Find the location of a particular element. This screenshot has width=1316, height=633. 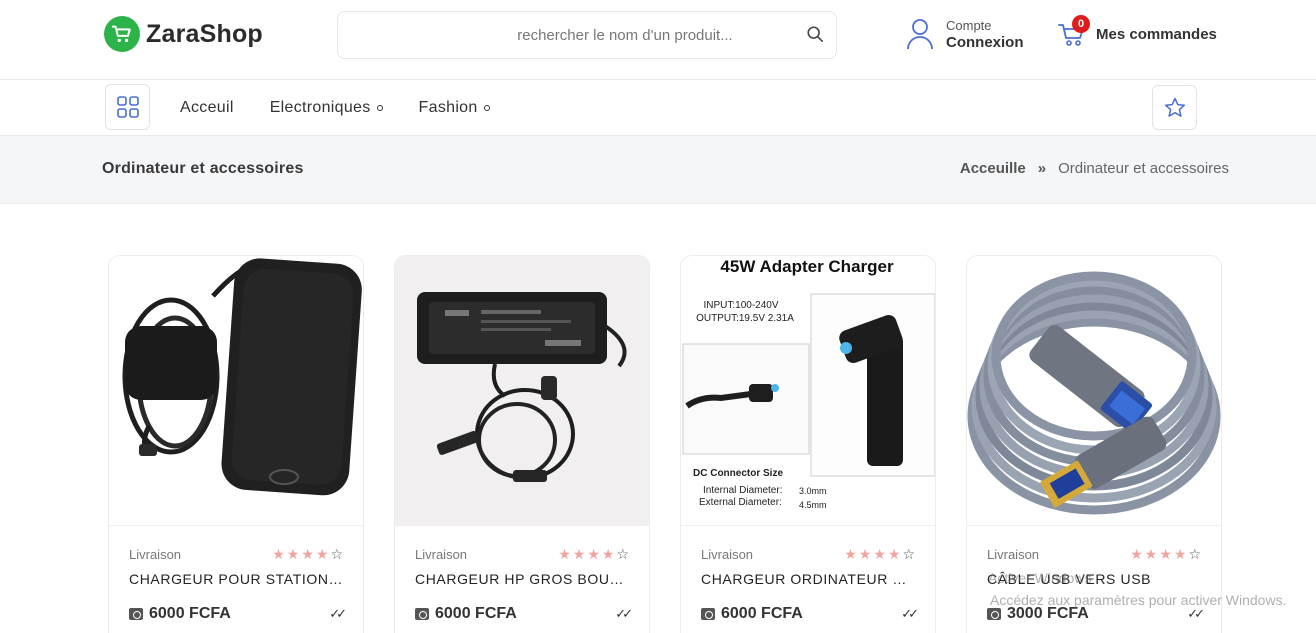

star-icon is located at coordinates (1174, 107).